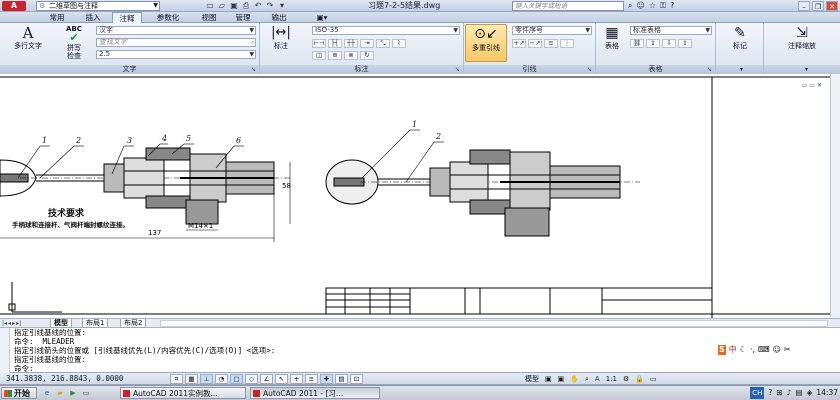 This screenshot has width=840, height=400. What do you see at coordinates (535, 43) in the screenshot?
I see `remove-leader-icon: −↗` at bounding box center [535, 43].